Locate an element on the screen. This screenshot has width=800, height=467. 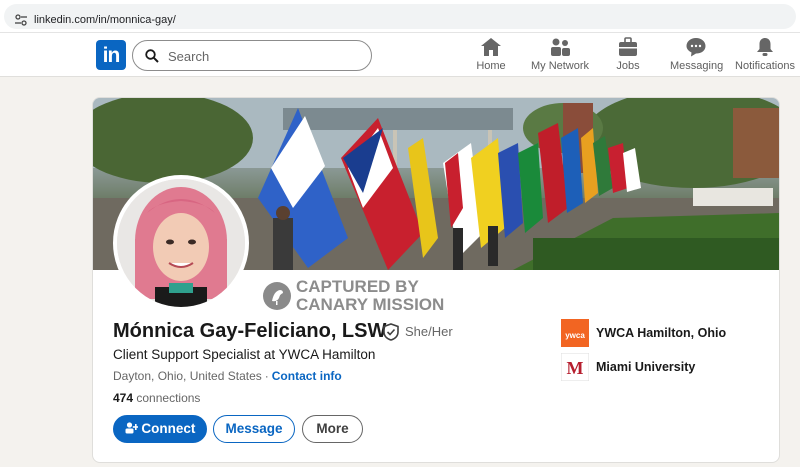
avatar-photo is located at coordinates (181, 243).